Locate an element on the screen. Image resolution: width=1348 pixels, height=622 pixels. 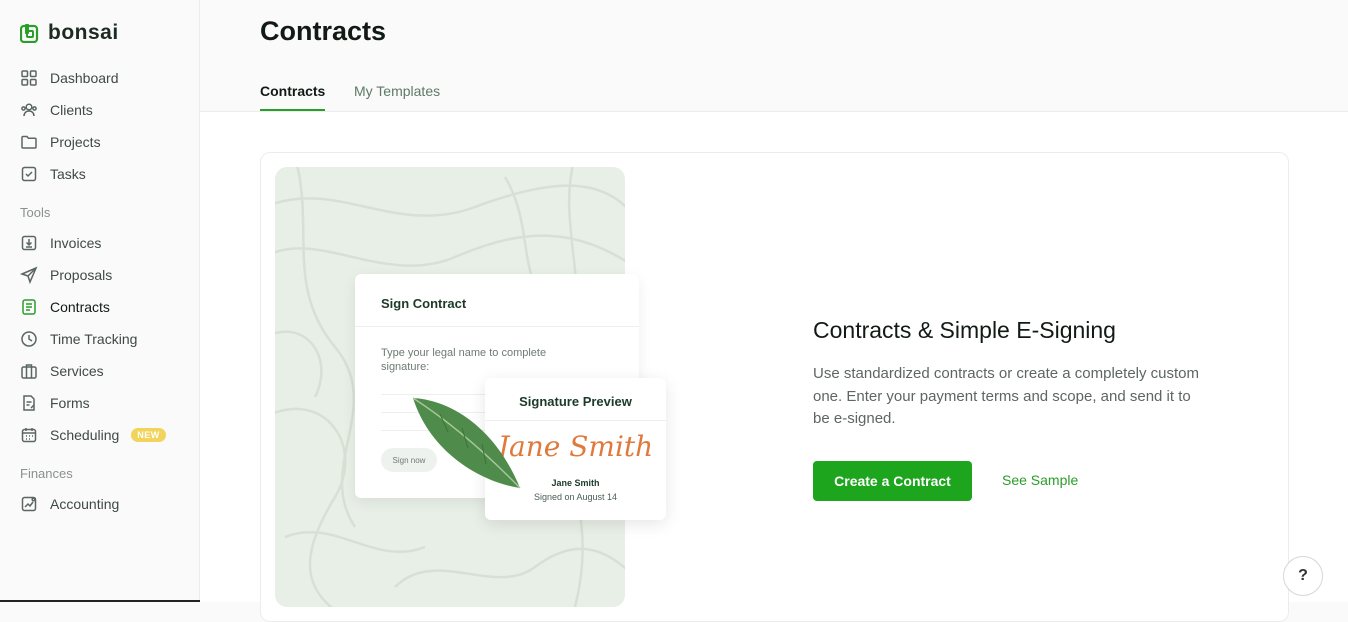
invoice-icon is located at coordinates (29, 243).